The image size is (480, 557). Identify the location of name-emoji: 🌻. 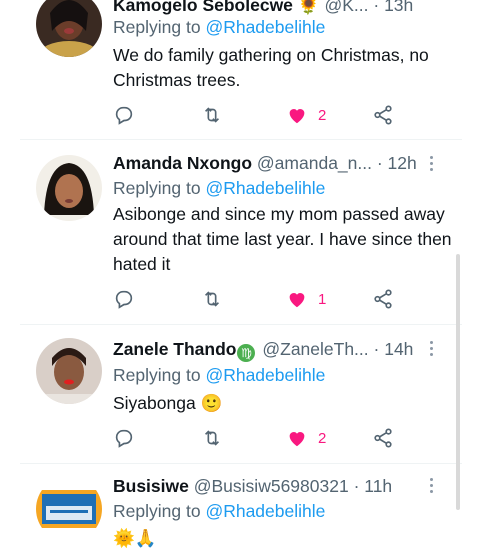
(308, 7).